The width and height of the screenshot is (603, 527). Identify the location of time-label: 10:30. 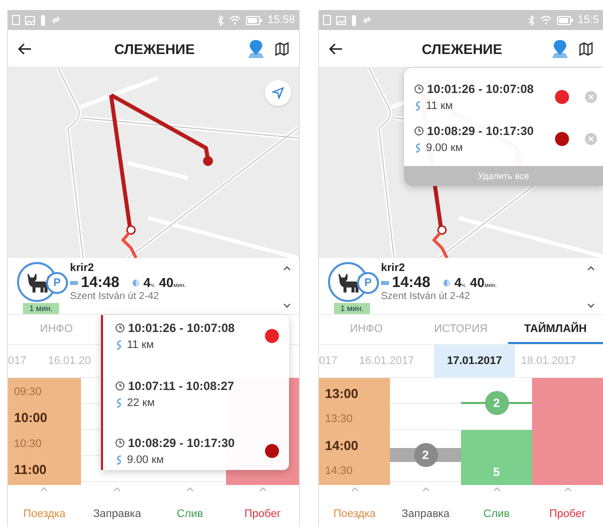
(28, 444).